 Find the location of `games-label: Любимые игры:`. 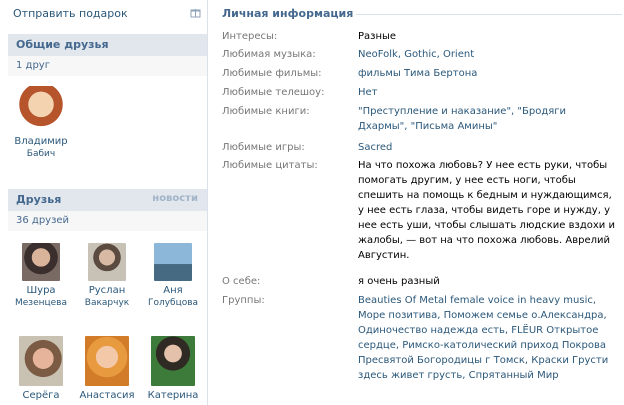

games-label: Любимые игры: is located at coordinates (263, 147).